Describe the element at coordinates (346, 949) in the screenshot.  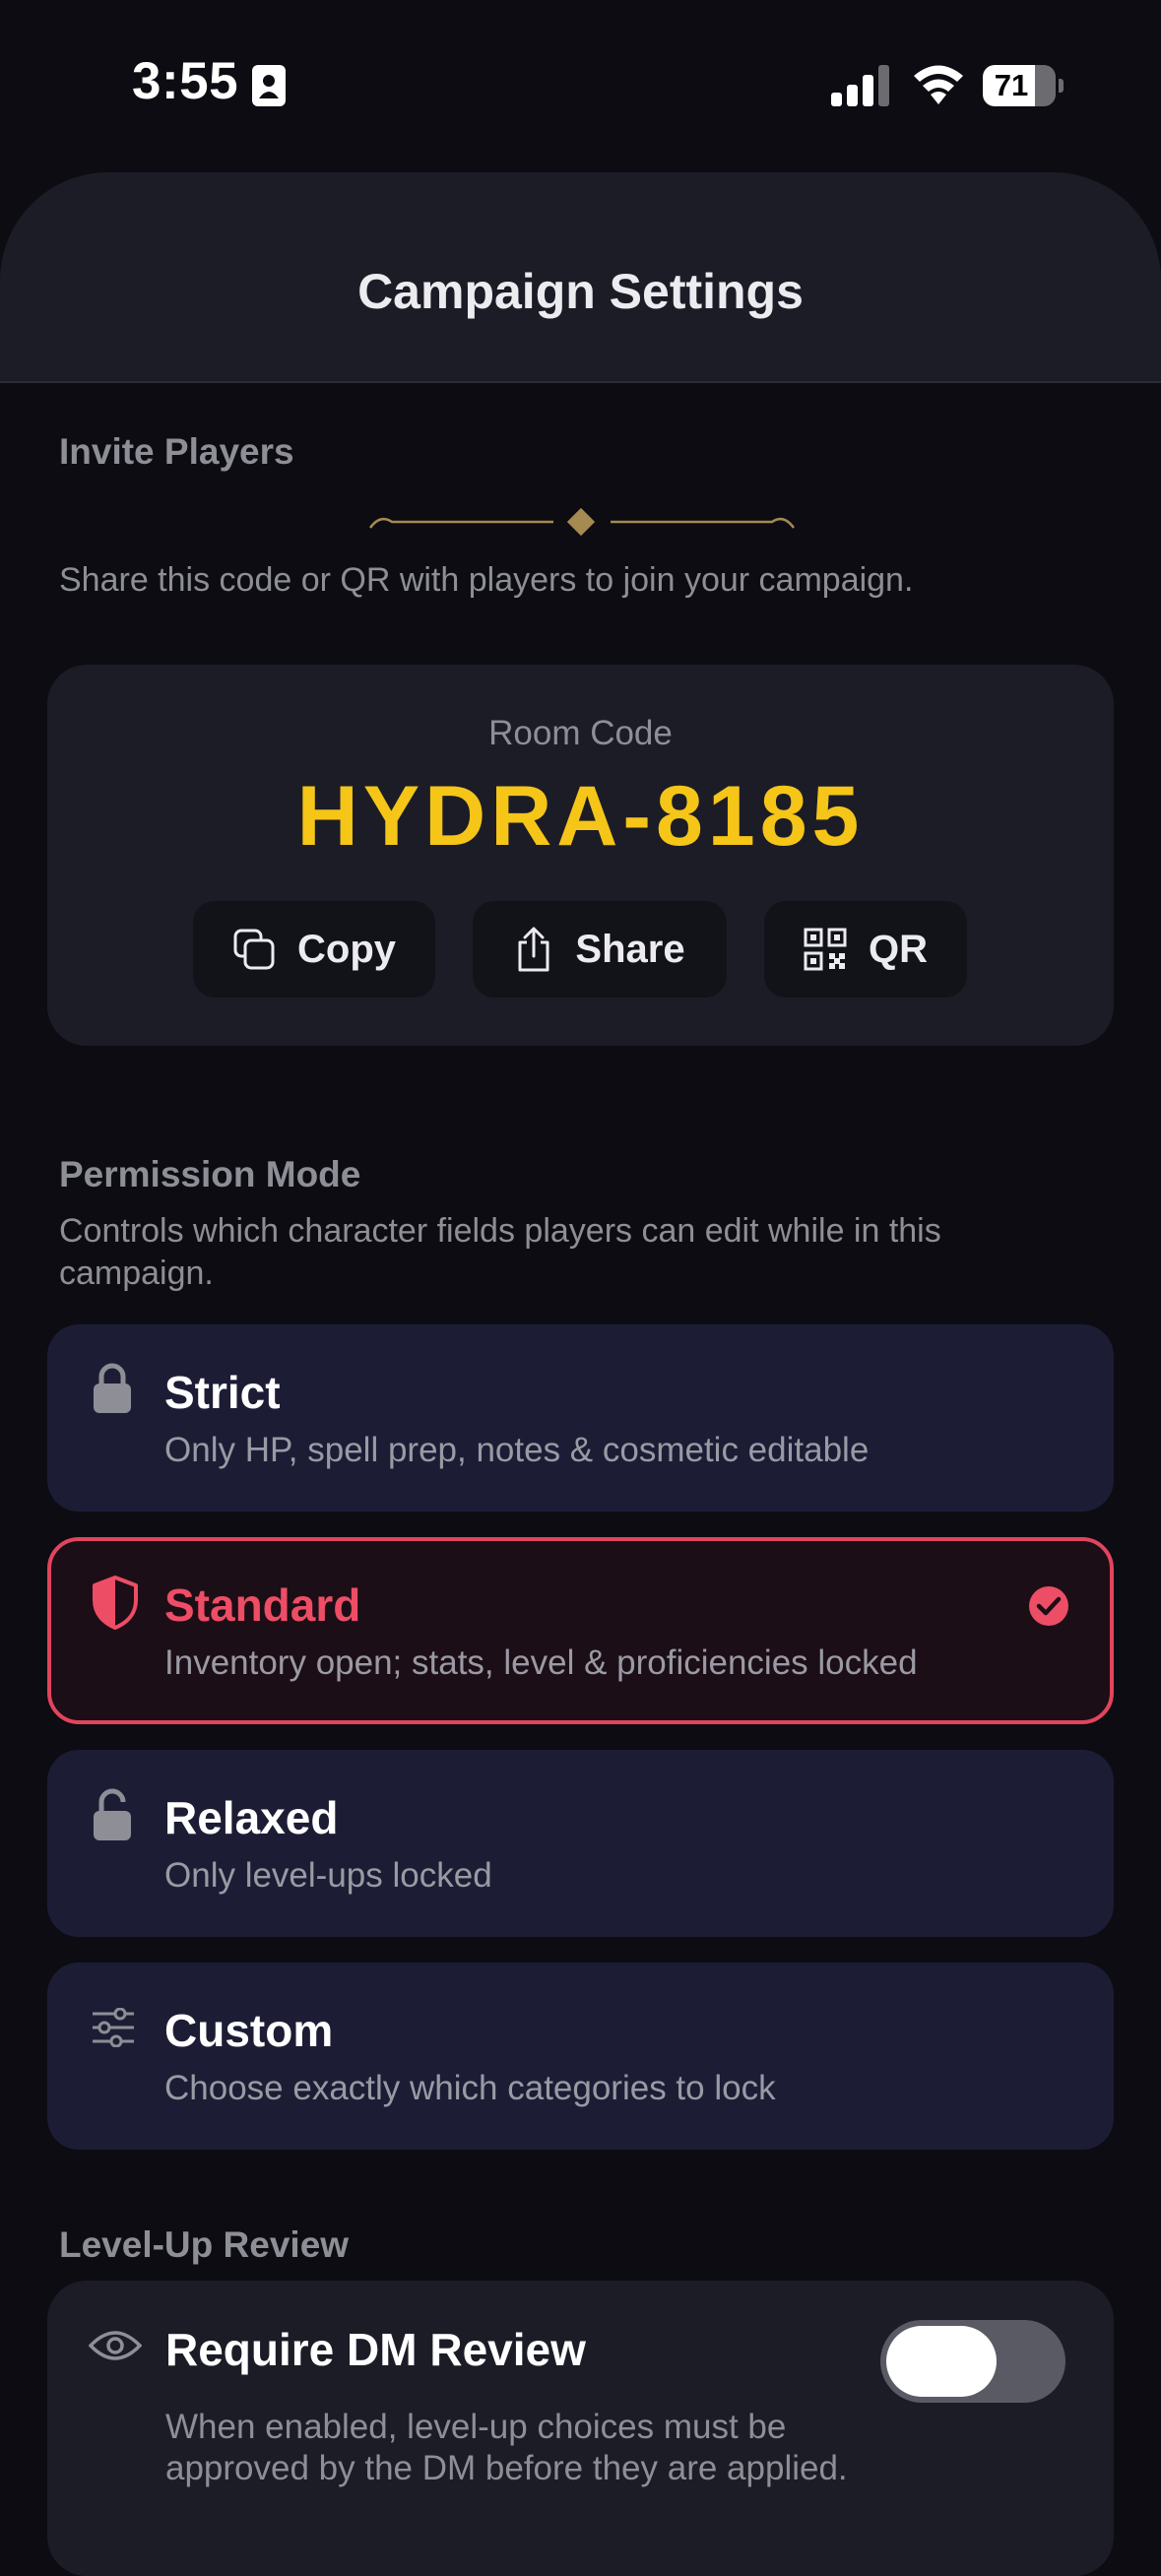
I see `copy-button-label: Copy` at that location.